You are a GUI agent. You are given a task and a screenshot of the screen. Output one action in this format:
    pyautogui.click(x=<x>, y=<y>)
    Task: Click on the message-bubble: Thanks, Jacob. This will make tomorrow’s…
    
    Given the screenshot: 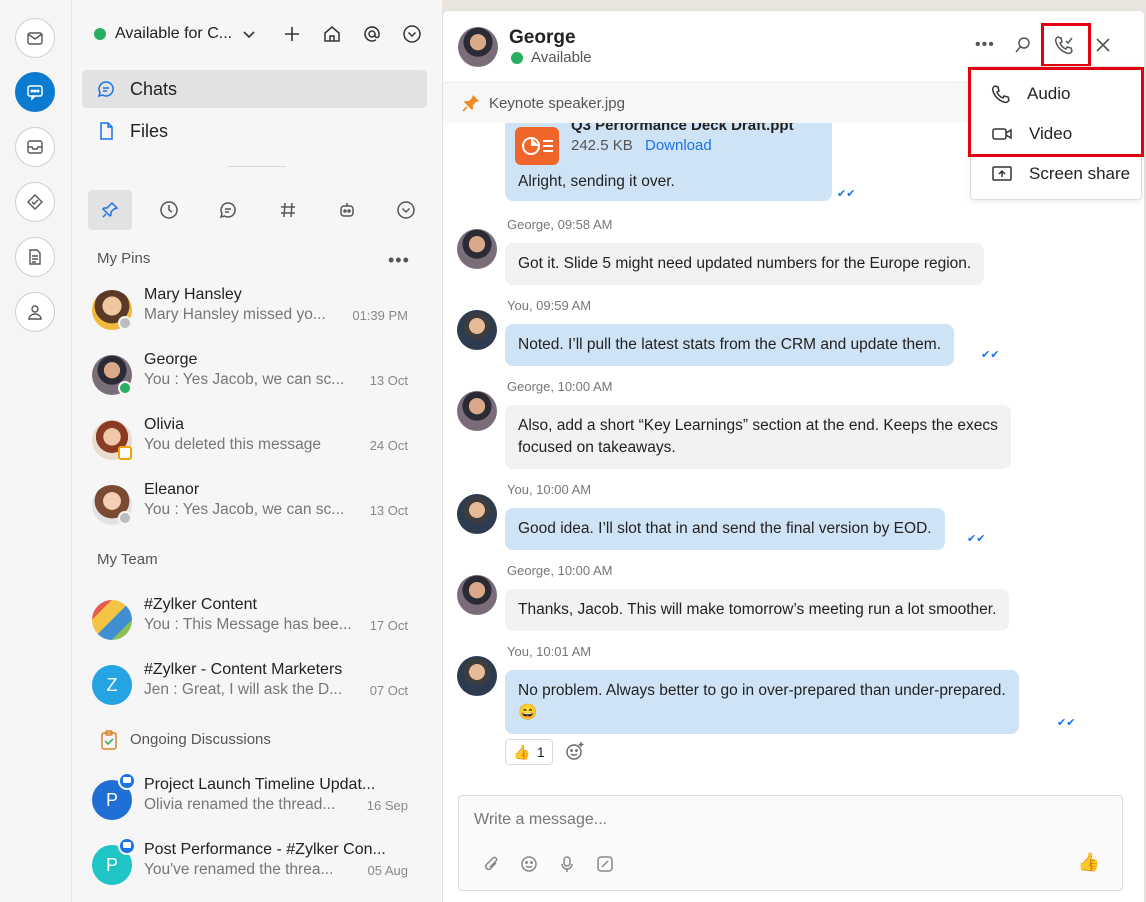 What is the action you would take?
    pyautogui.click(x=757, y=610)
    